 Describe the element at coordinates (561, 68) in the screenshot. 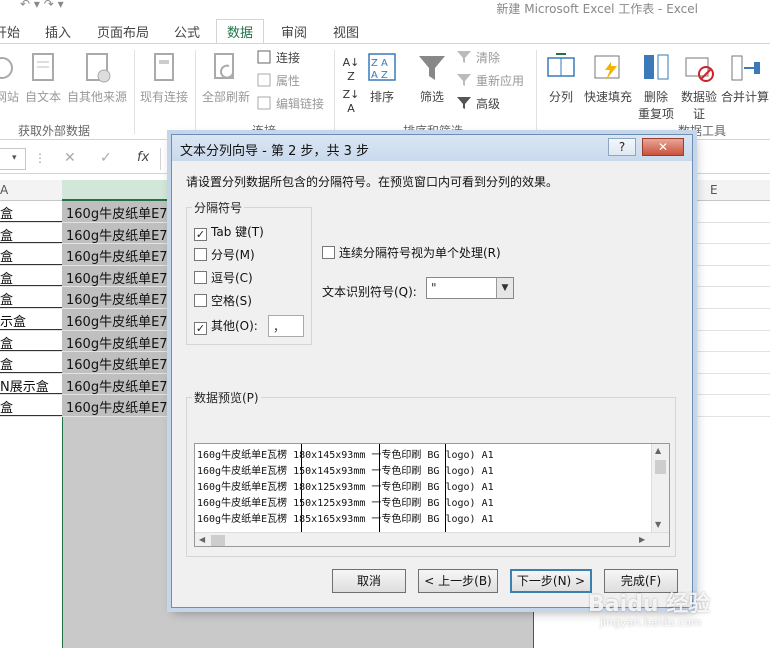

I see `text-to-columns-icon` at that location.